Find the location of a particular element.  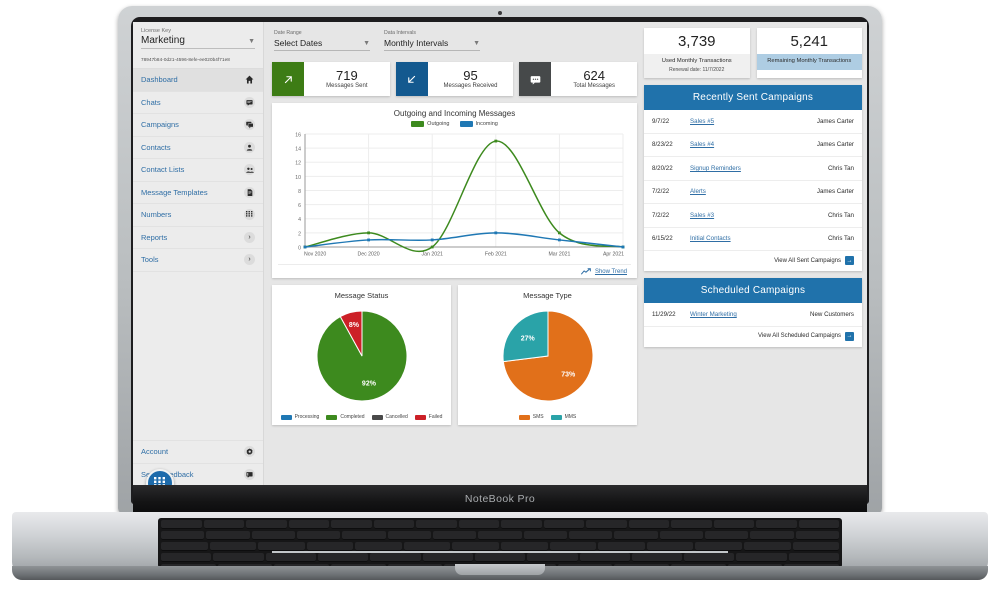

message-status-title: Message Status is located at coordinates (361, 295).